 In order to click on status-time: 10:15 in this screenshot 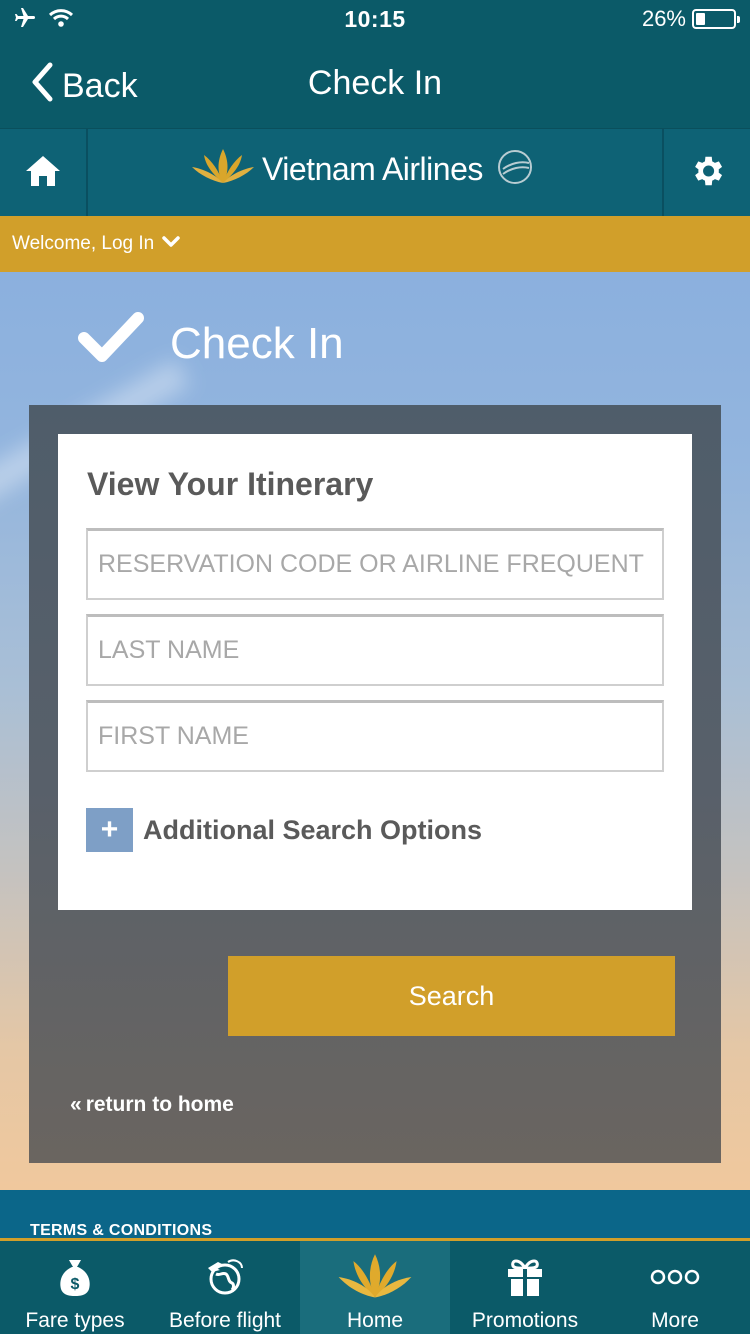, I will do `click(375, 19)`.